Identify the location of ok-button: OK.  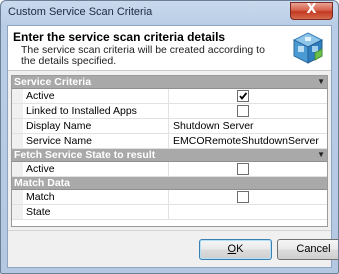
(235, 249).